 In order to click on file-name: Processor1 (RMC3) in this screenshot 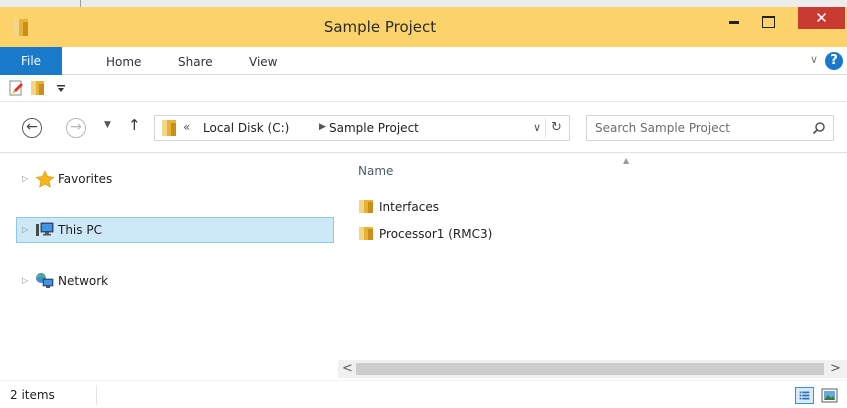, I will do `click(436, 234)`.